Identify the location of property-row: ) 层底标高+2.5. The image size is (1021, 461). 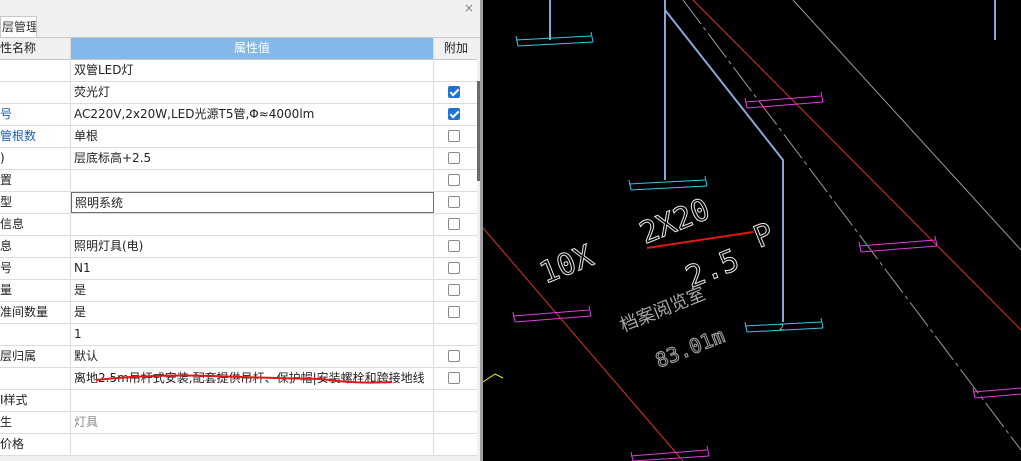
(238, 159).